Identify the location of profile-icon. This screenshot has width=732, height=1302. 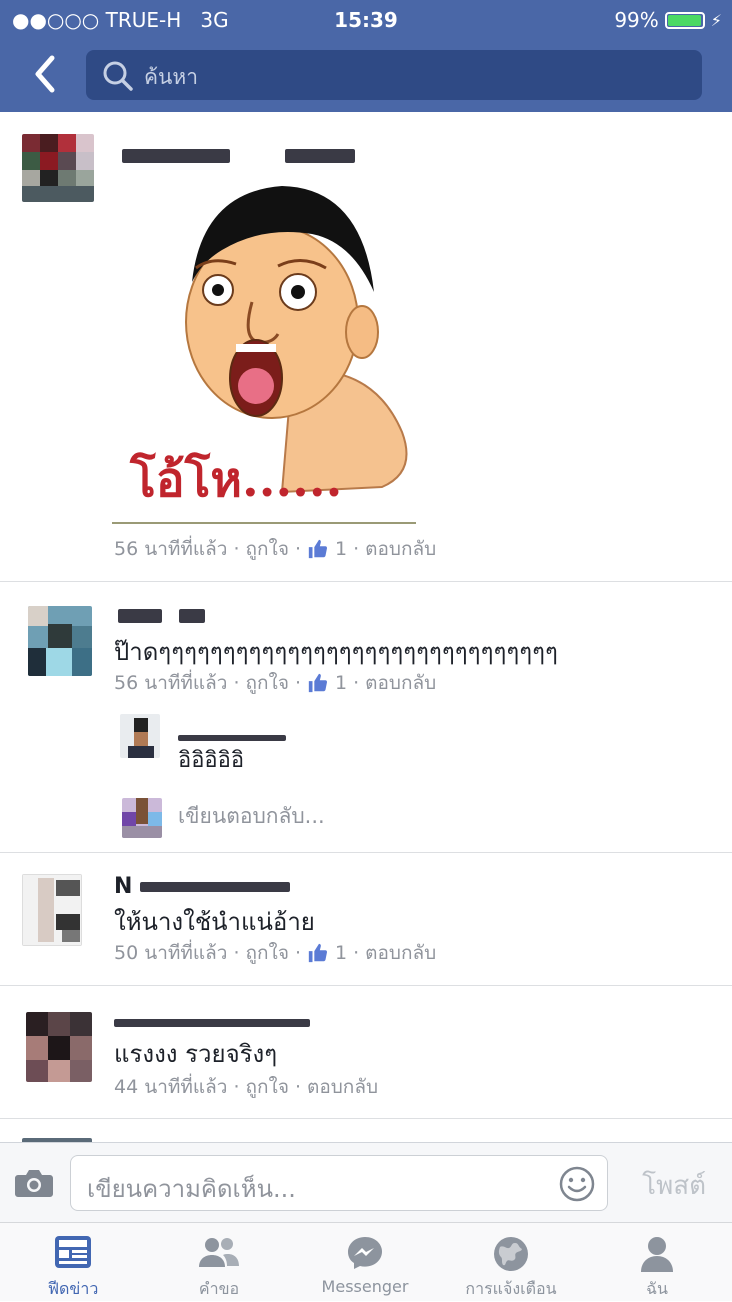
(657, 1254).